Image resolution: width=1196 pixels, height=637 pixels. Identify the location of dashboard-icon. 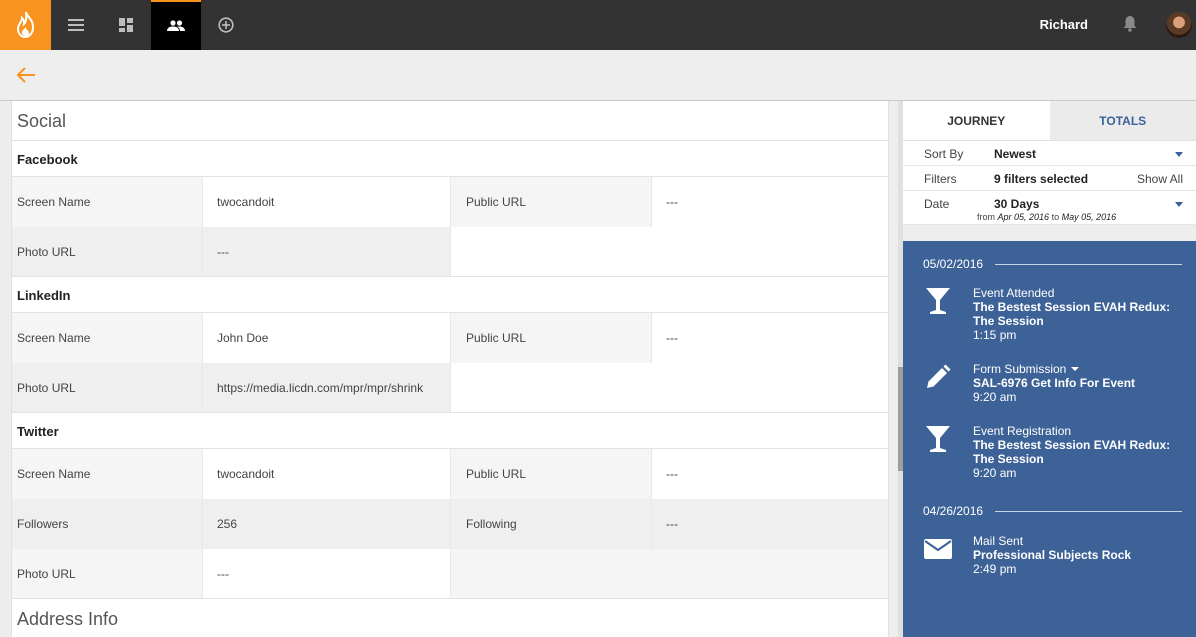
(126, 25).